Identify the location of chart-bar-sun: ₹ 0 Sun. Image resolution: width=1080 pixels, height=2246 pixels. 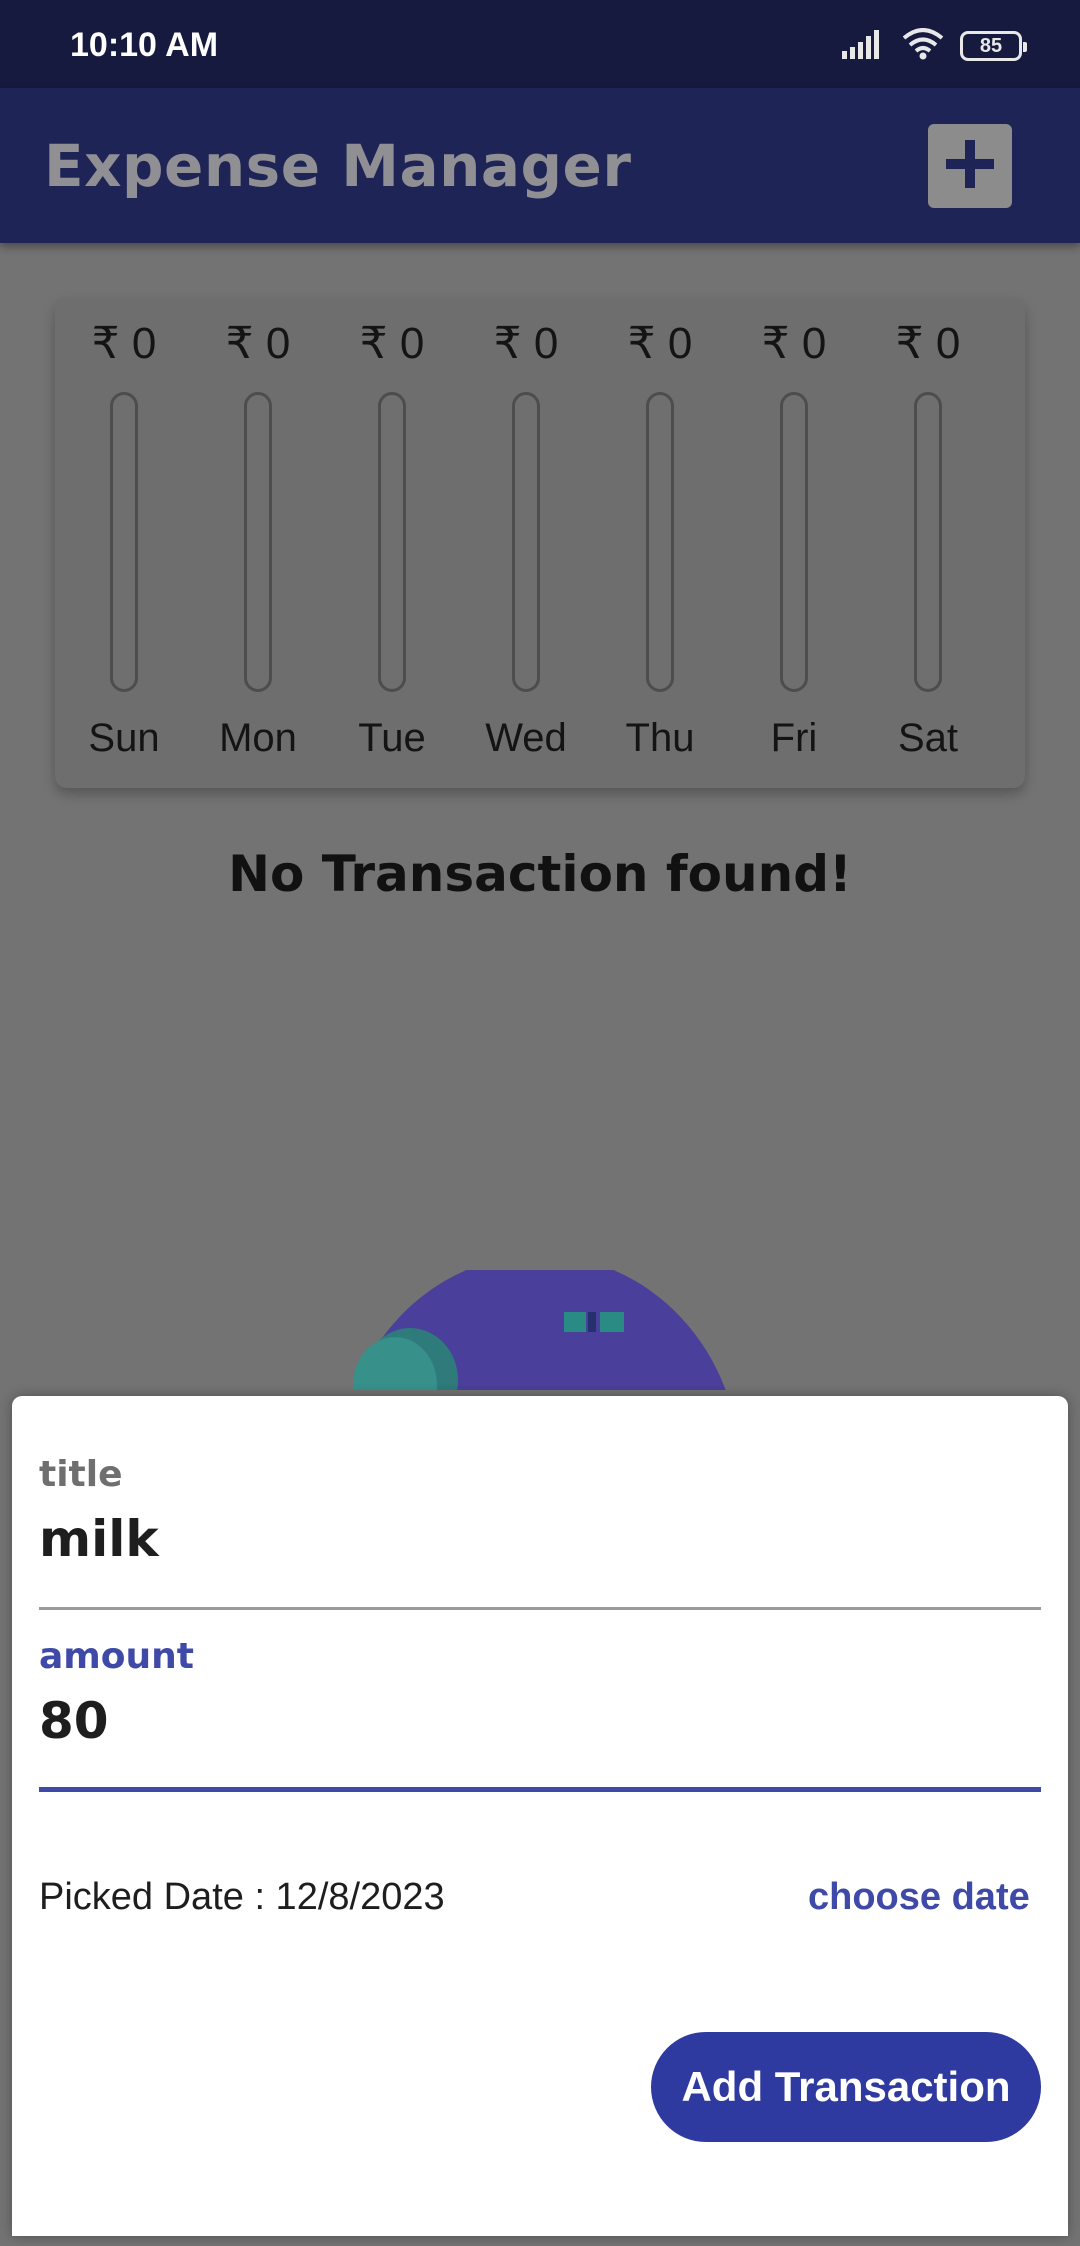
(124, 543).